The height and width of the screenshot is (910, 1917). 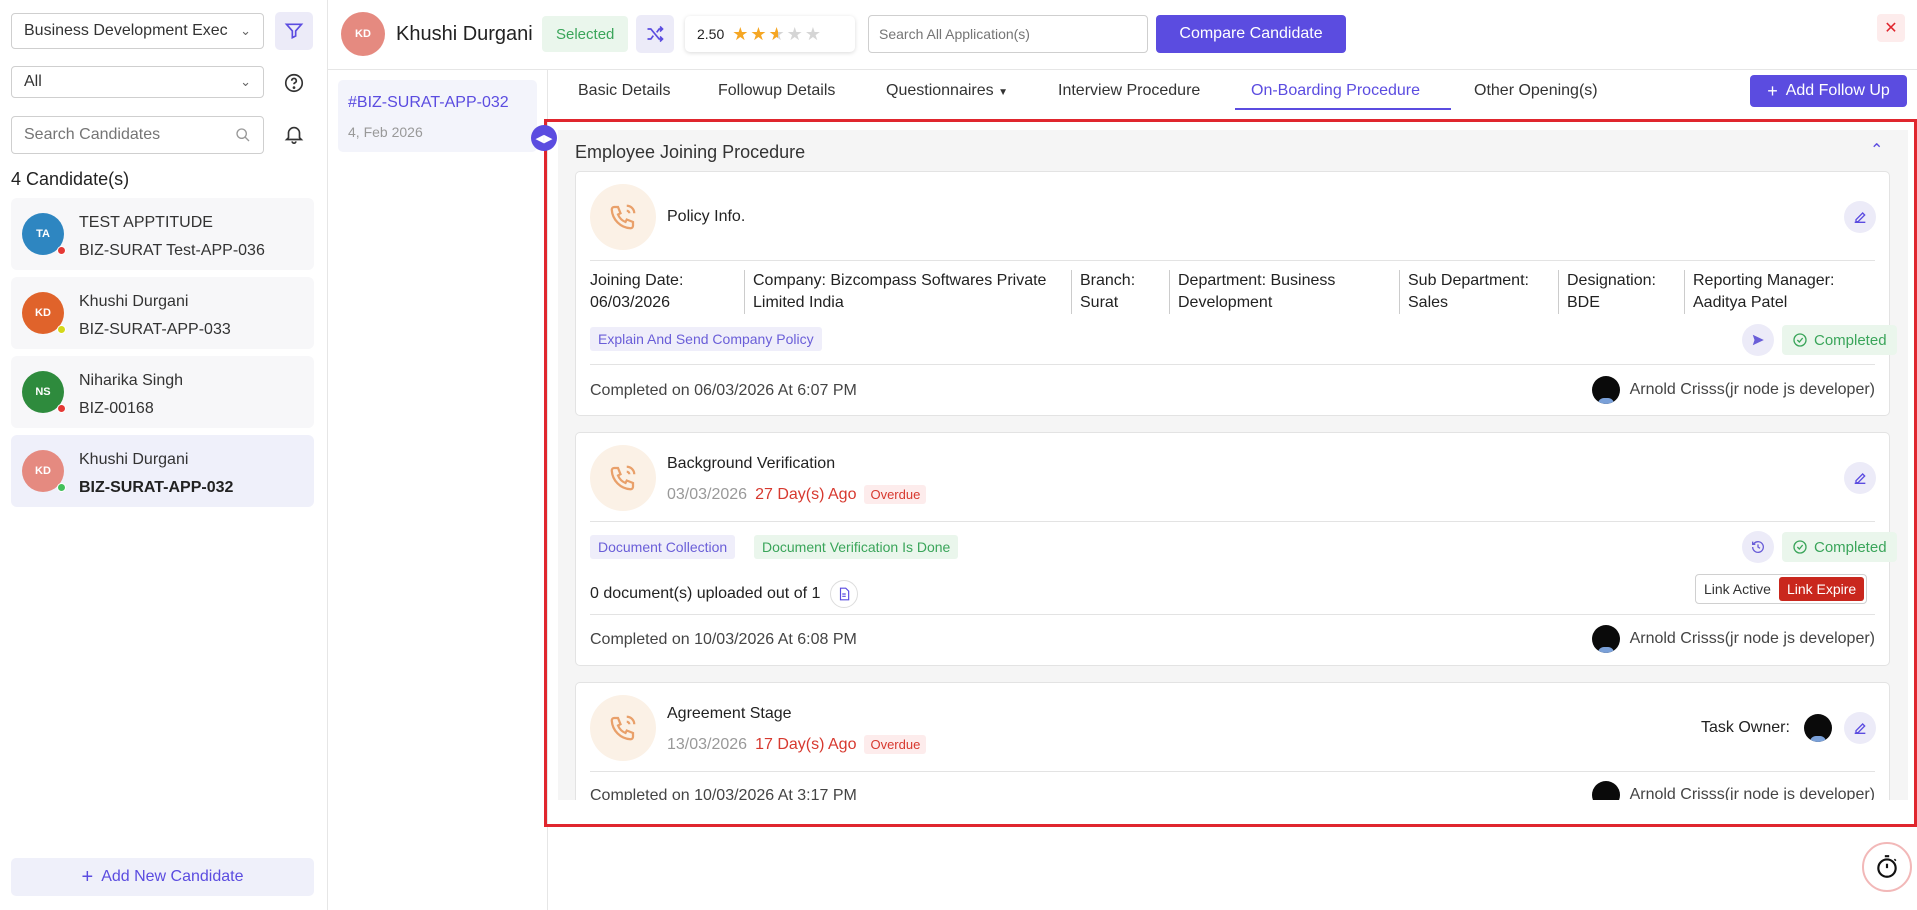 I want to click on bell-icon, so click(x=294, y=135).